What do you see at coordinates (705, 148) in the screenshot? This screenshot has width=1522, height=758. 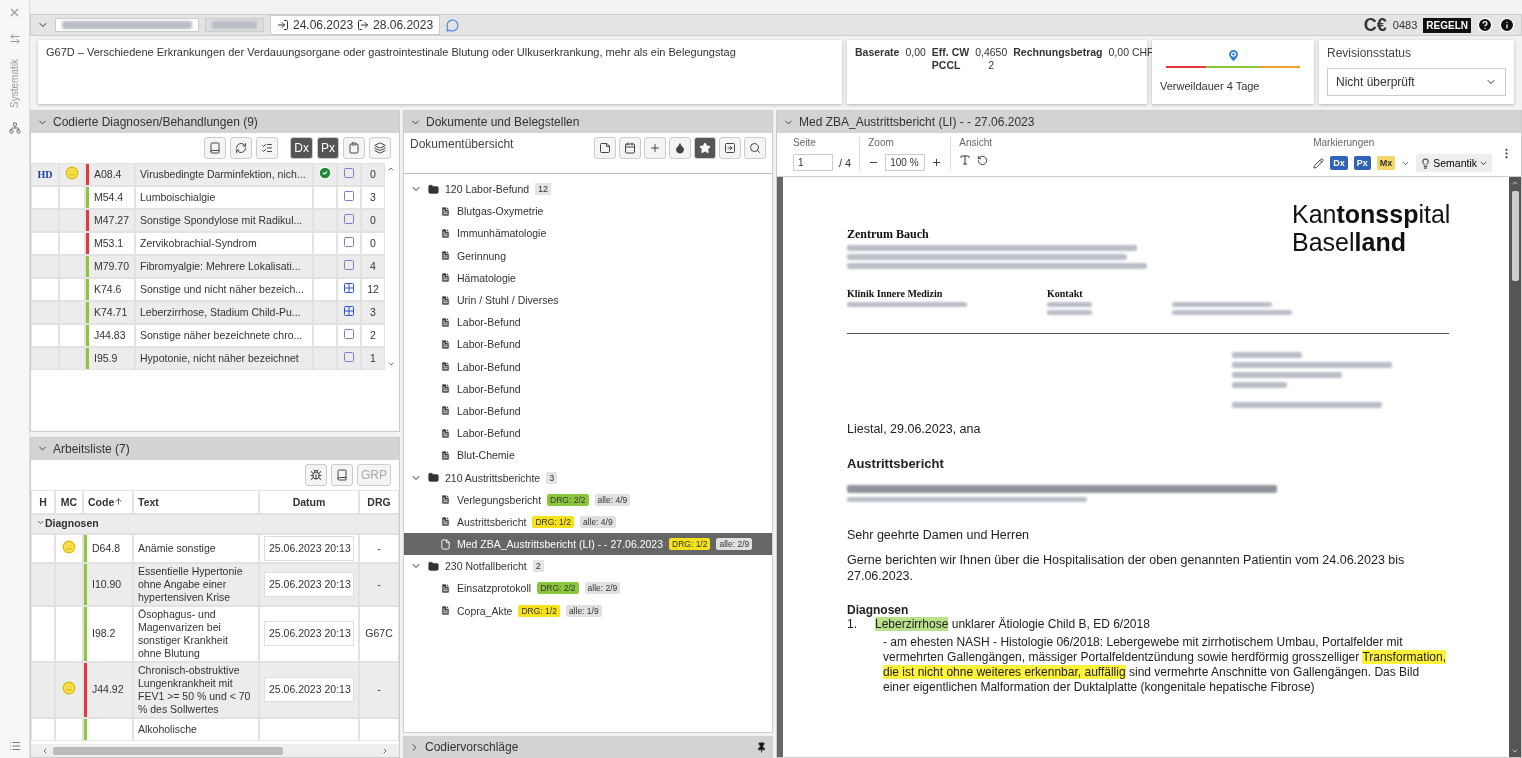 I see `star-button` at bounding box center [705, 148].